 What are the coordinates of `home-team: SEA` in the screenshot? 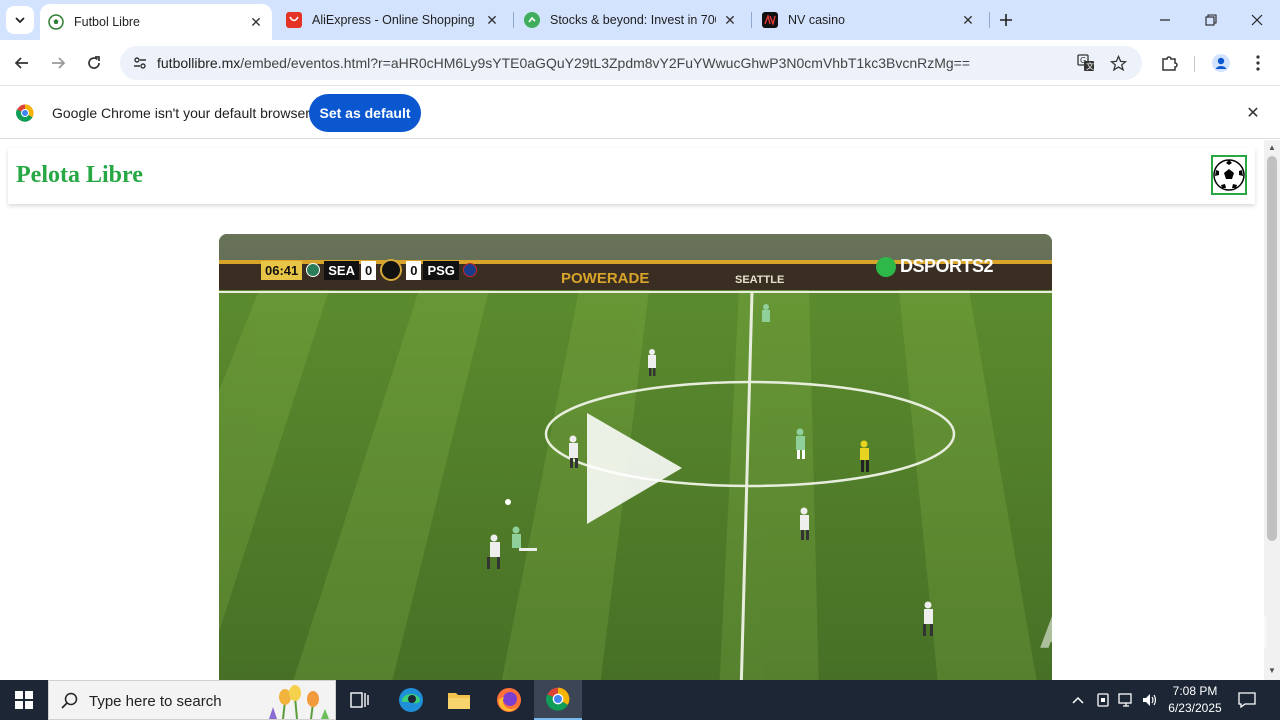 It's located at (341, 270).